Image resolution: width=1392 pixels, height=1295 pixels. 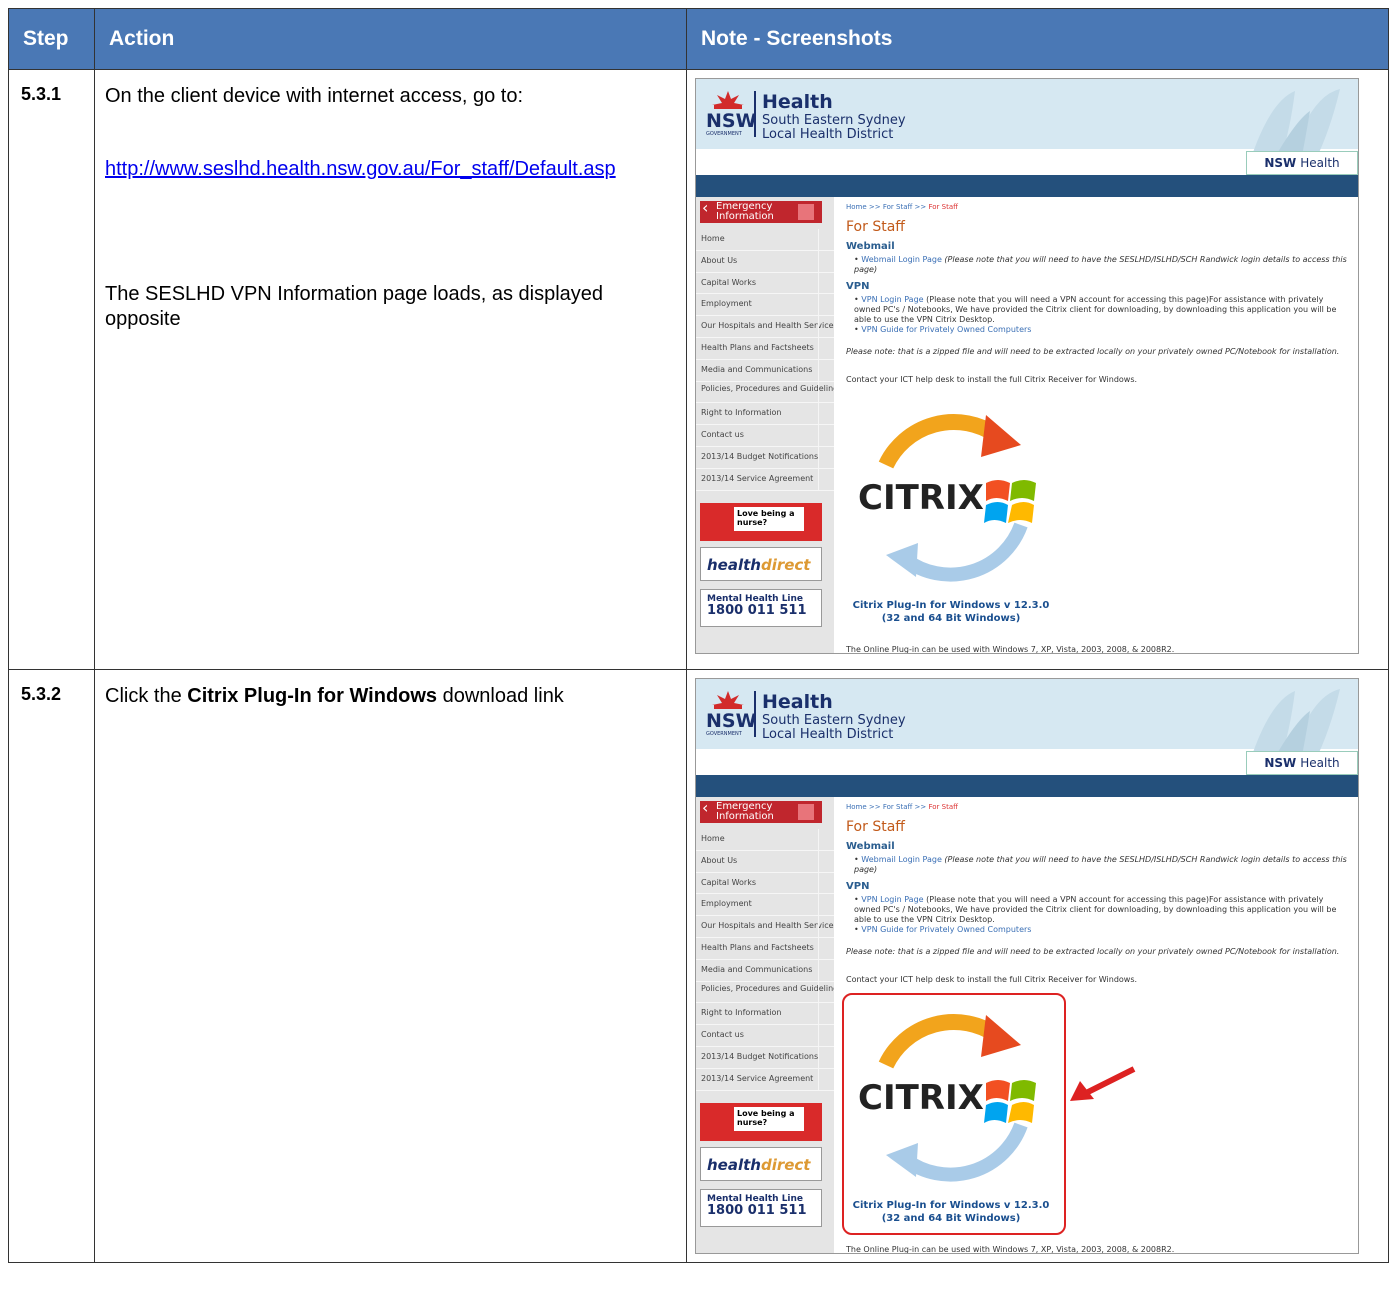 I want to click on table-header-row: Step Action Note - Screenshots, so click(x=698, y=39).